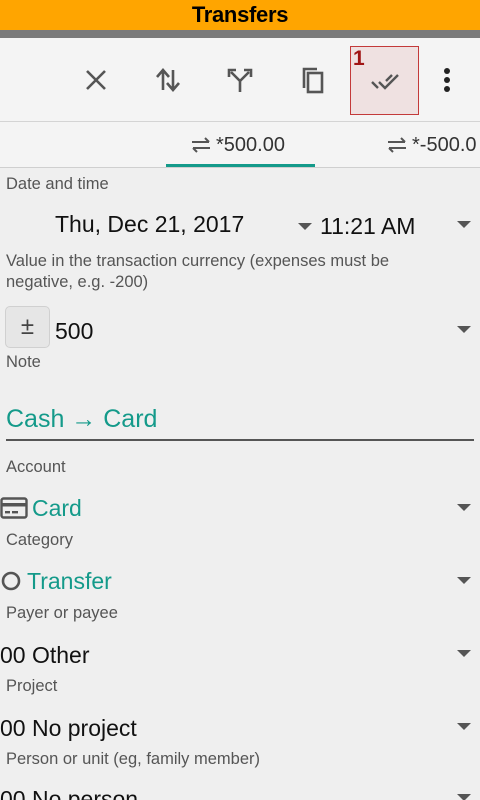 Image resolution: width=480 pixels, height=800 pixels. I want to click on swap-vertical-icon, so click(168, 80).